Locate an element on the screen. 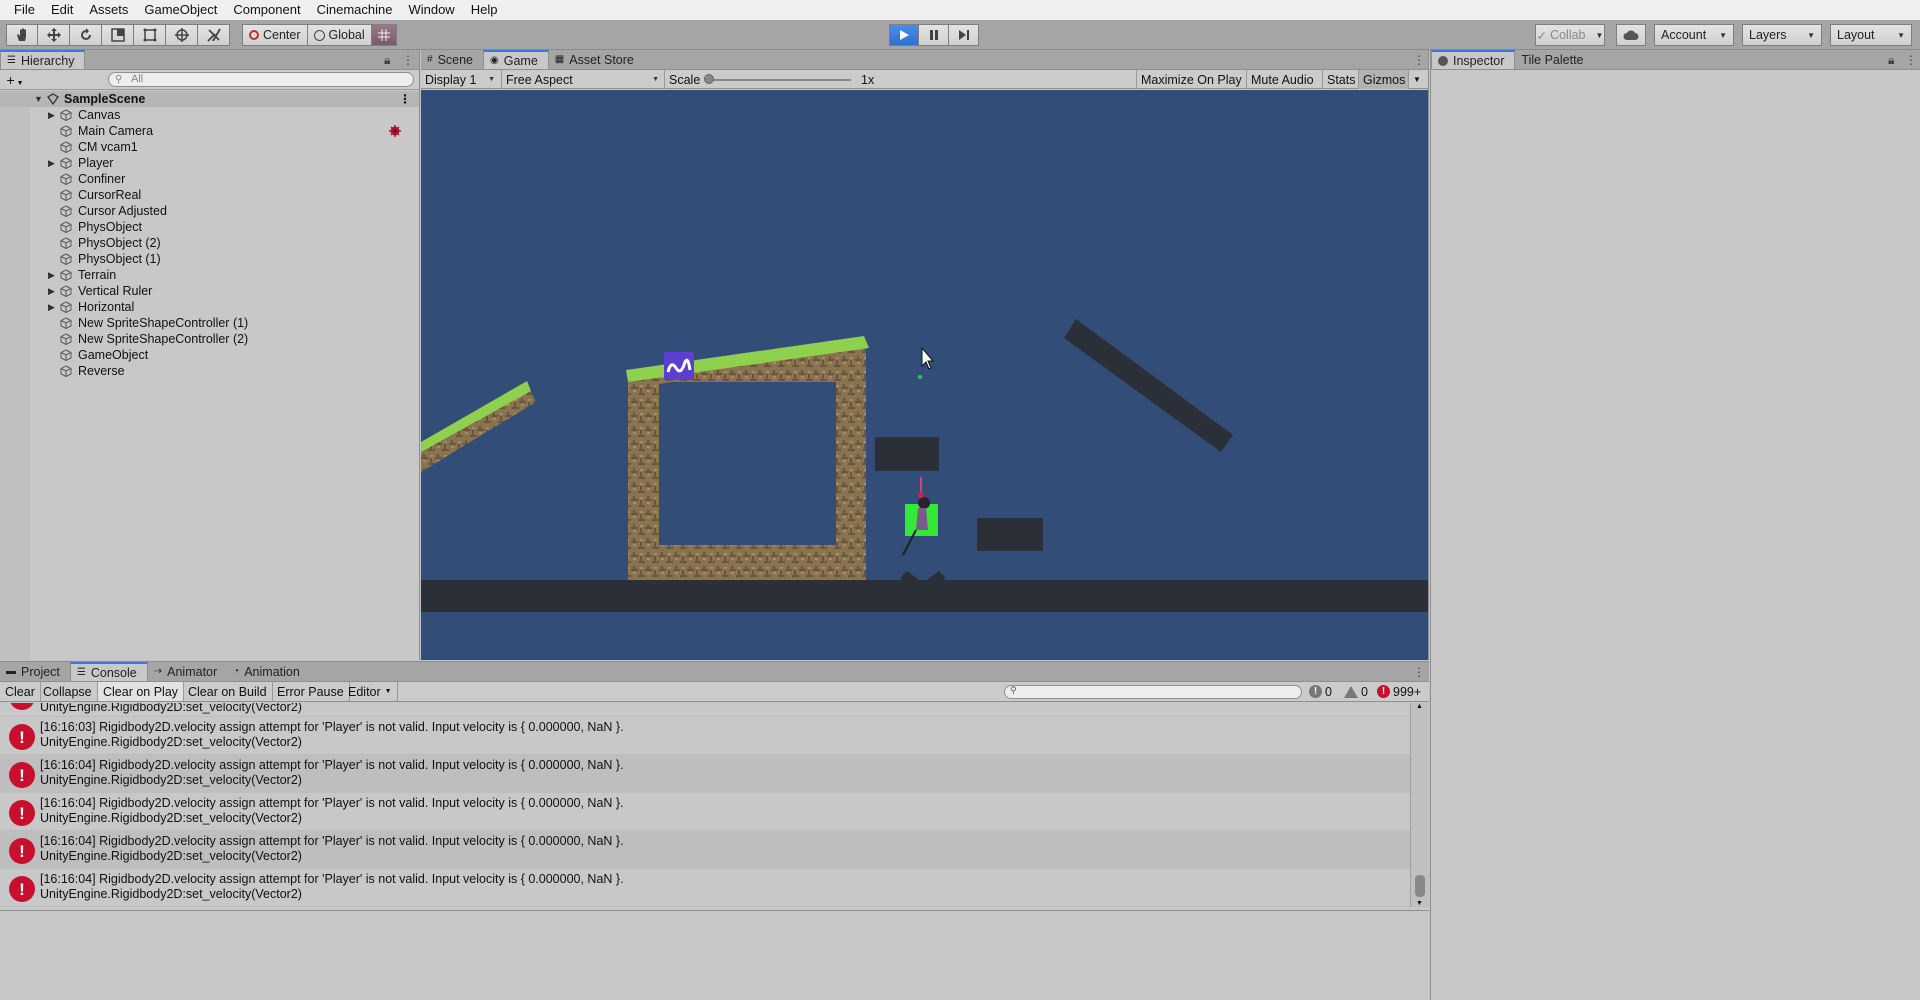 The width and height of the screenshot is (1920, 1000). hierarchy-item: ▶ Vertical Ruler is located at coordinates (209, 291).